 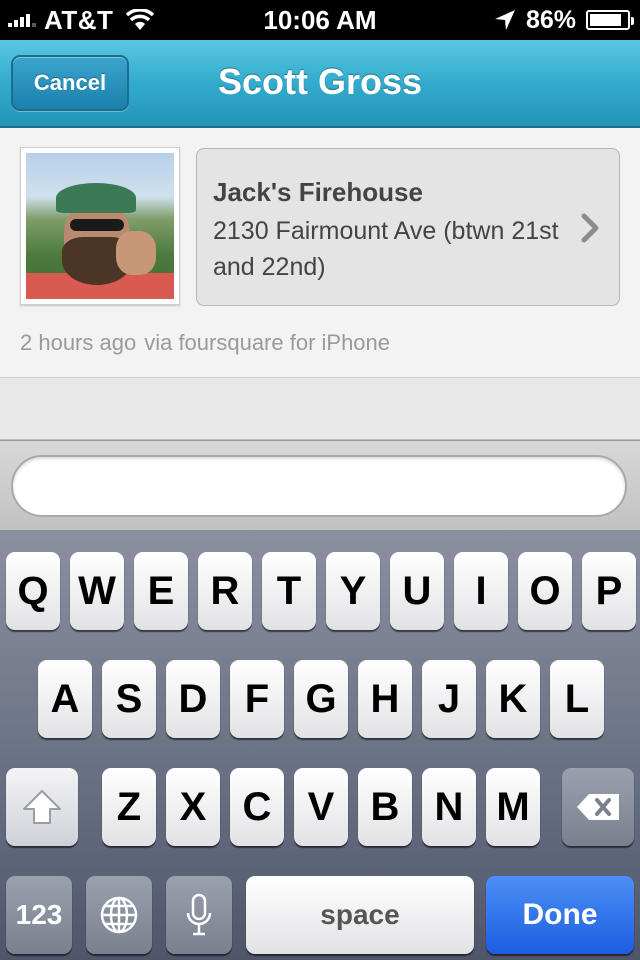 What do you see at coordinates (267, 342) in the screenshot?
I see `checkin-source: via foursquare for iPhone` at bounding box center [267, 342].